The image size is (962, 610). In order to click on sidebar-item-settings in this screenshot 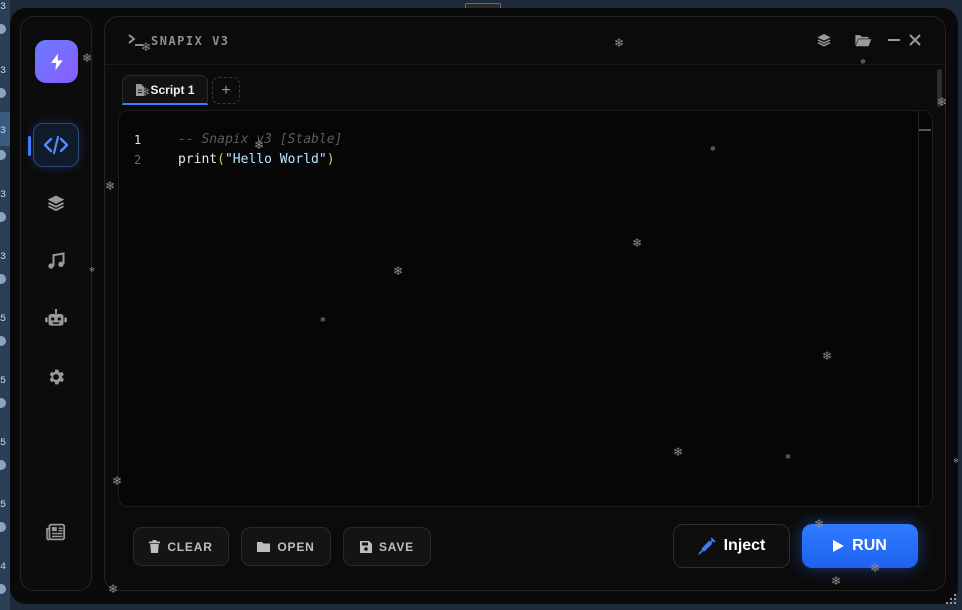, I will do `click(56, 377)`.